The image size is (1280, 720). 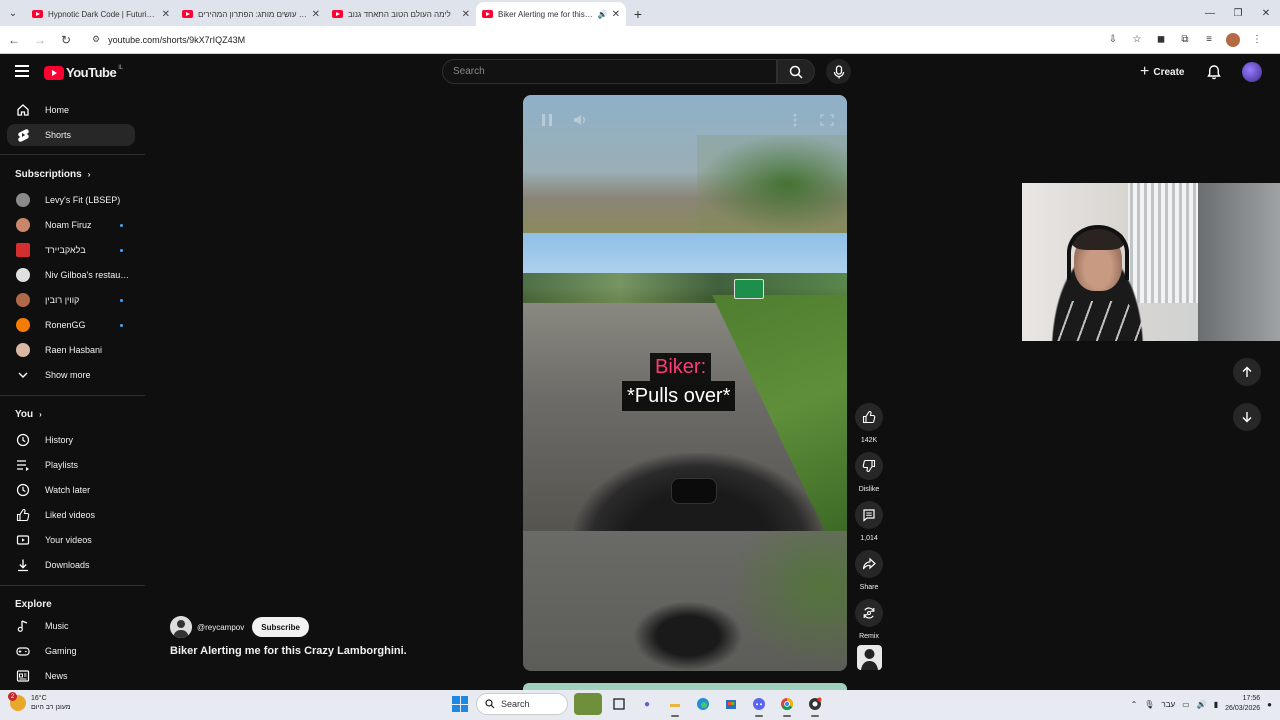 I want to click on video-motorcycle-gauge, so click(x=694, y=491).